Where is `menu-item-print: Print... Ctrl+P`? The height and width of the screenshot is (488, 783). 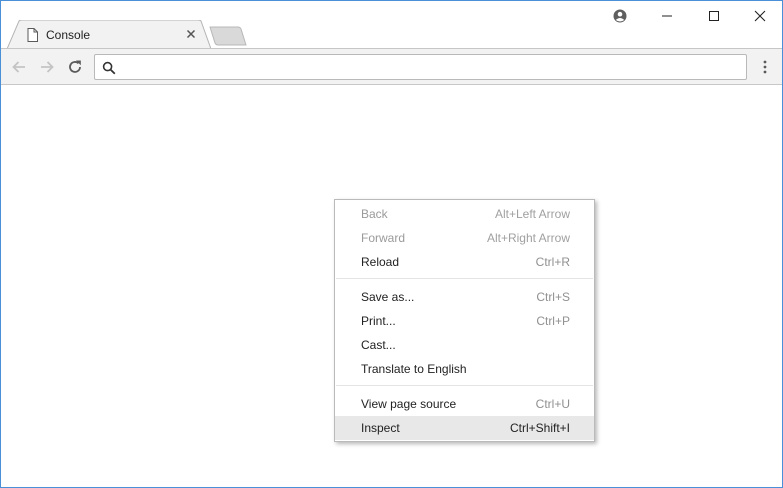 menu-item-print: Print... Ctrl+P is located at coordinates (464, 321).